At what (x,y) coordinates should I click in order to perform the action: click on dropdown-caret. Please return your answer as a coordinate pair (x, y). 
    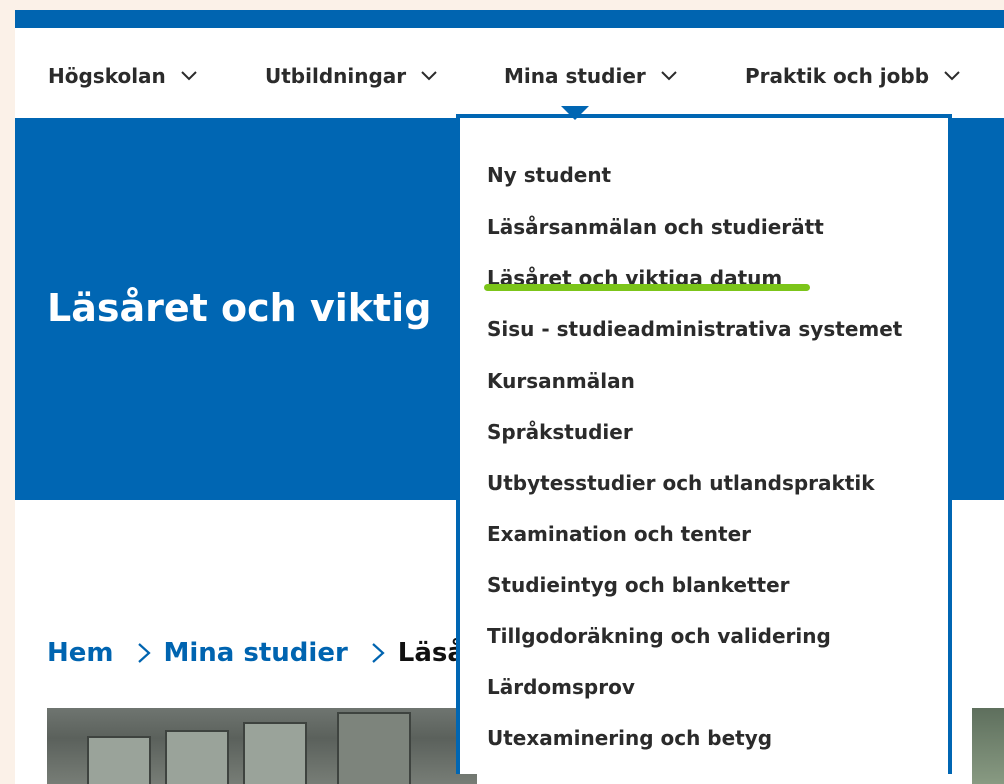
    Looking at the image, I should click on (575, 113).